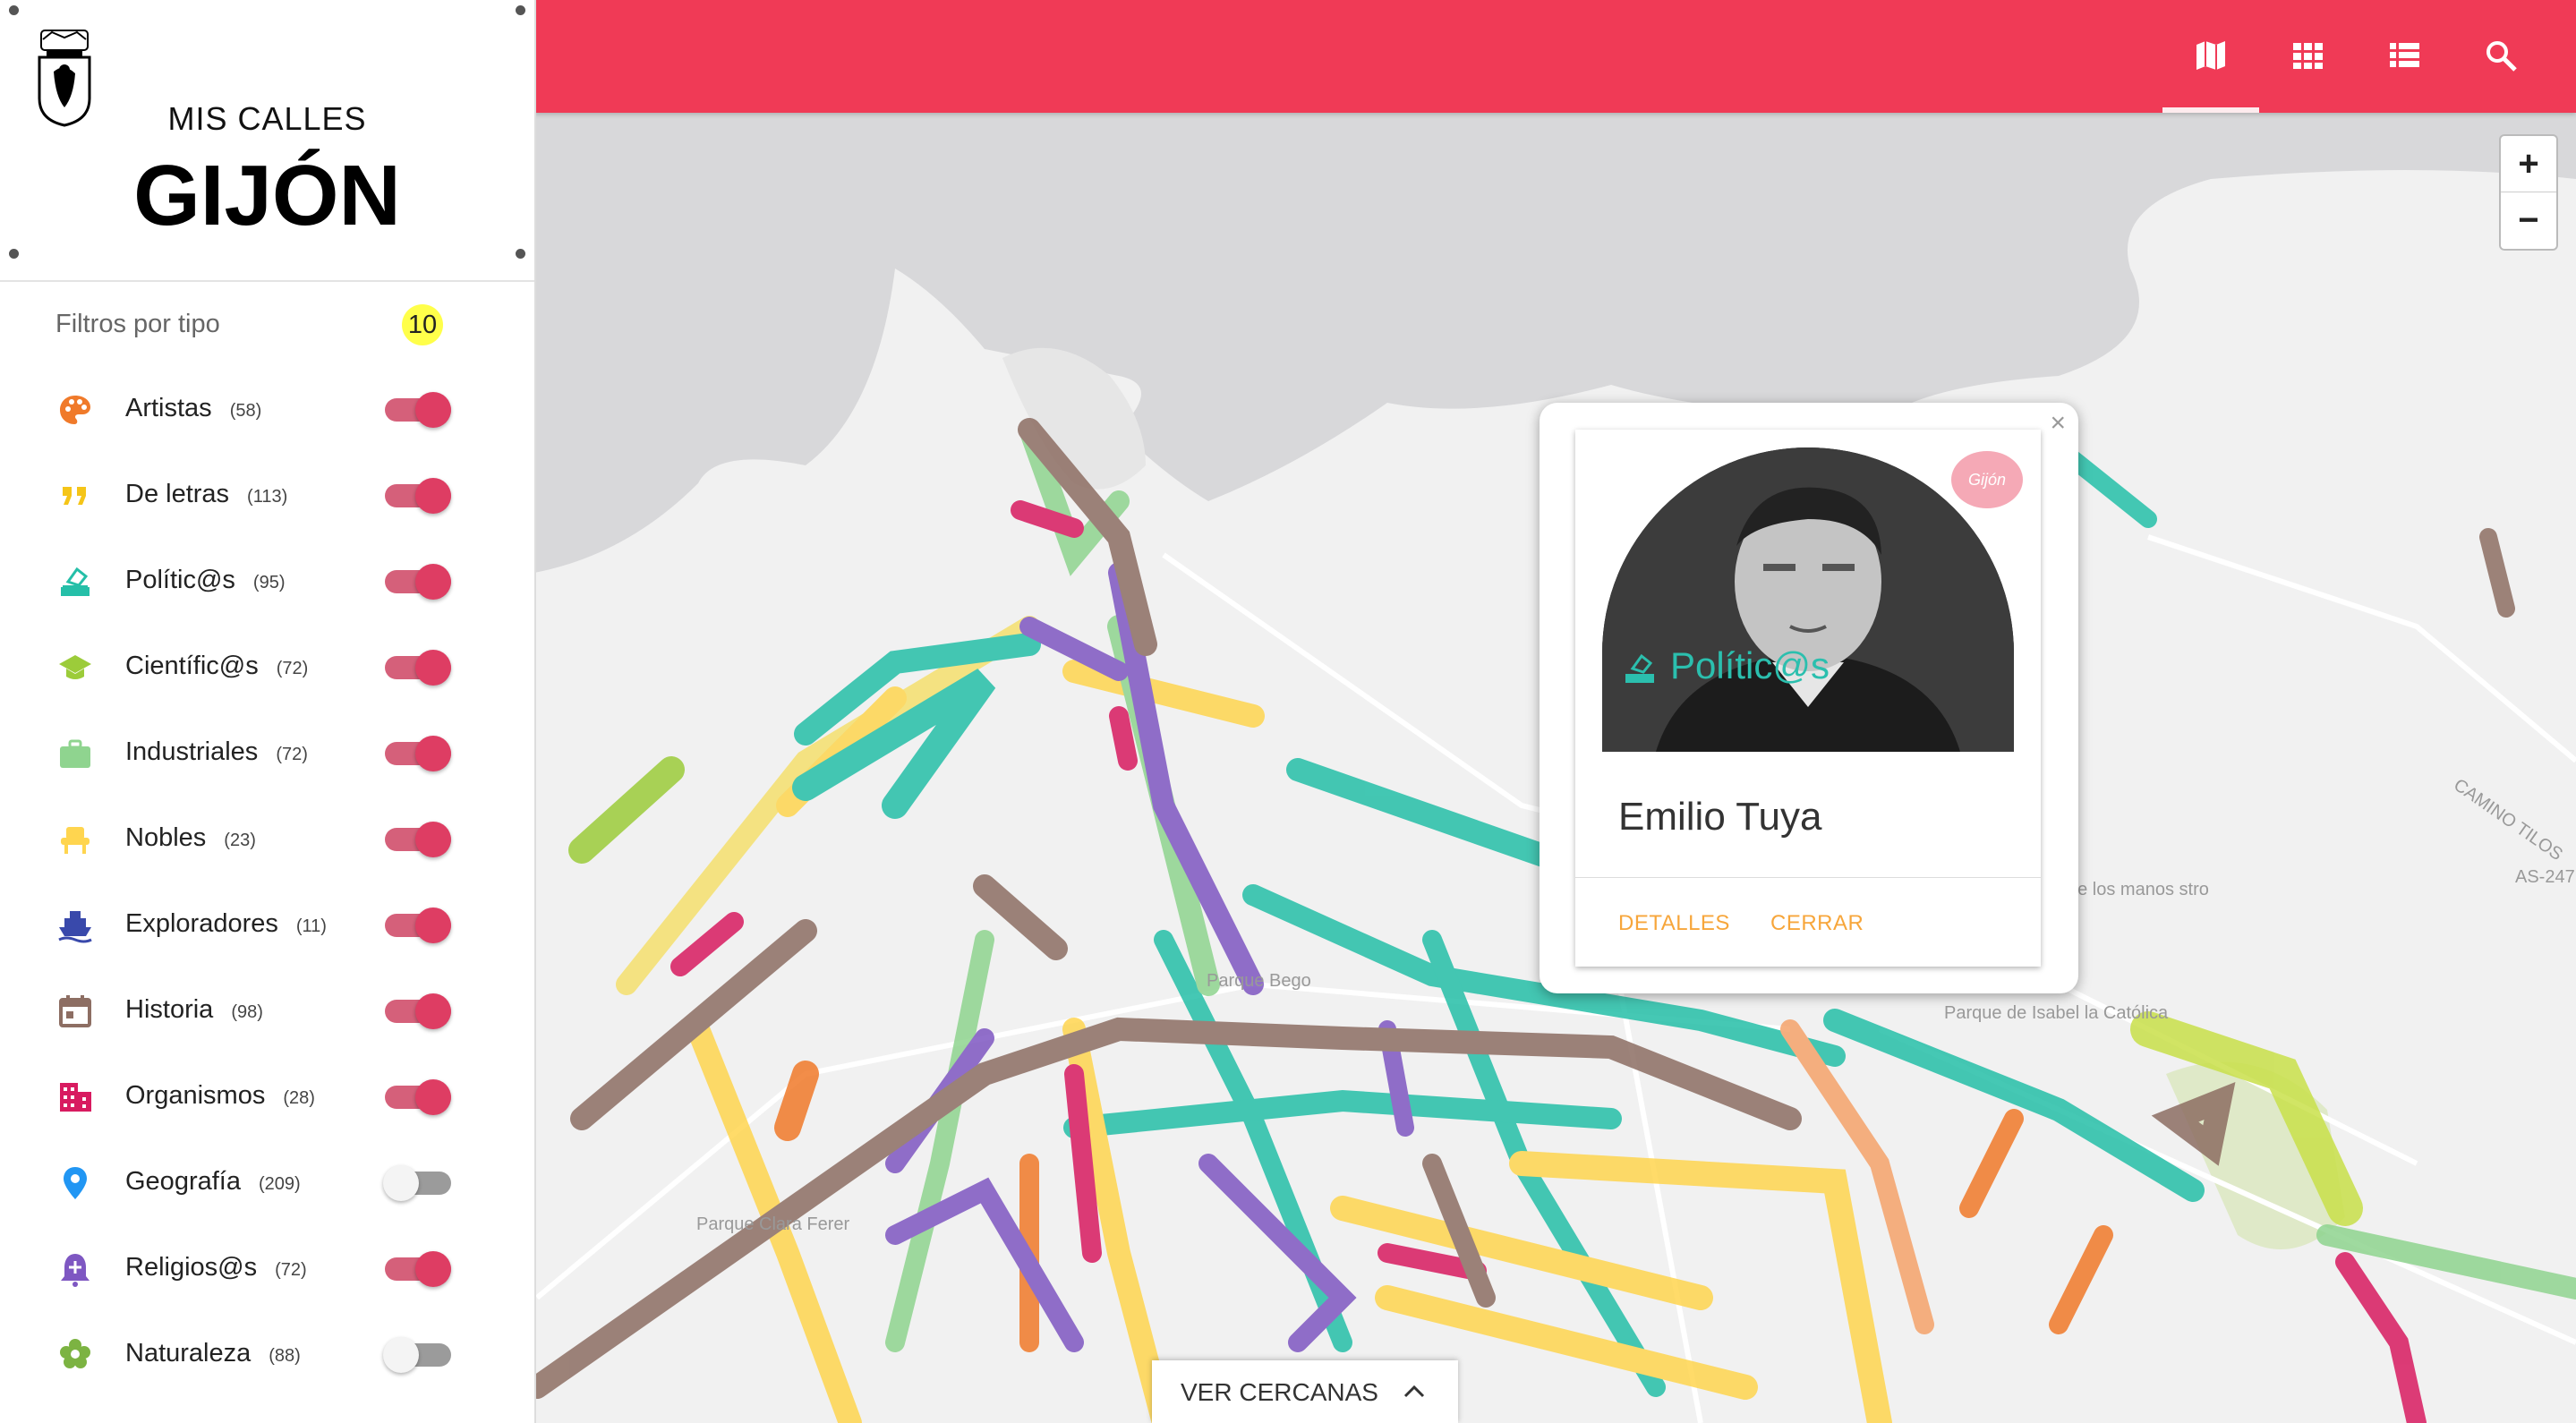  What do you see at coordinates (267, 410) in the screenshot?
I see `filter-row-artistas: Artistas (58)` at bounding box center [267, 410].